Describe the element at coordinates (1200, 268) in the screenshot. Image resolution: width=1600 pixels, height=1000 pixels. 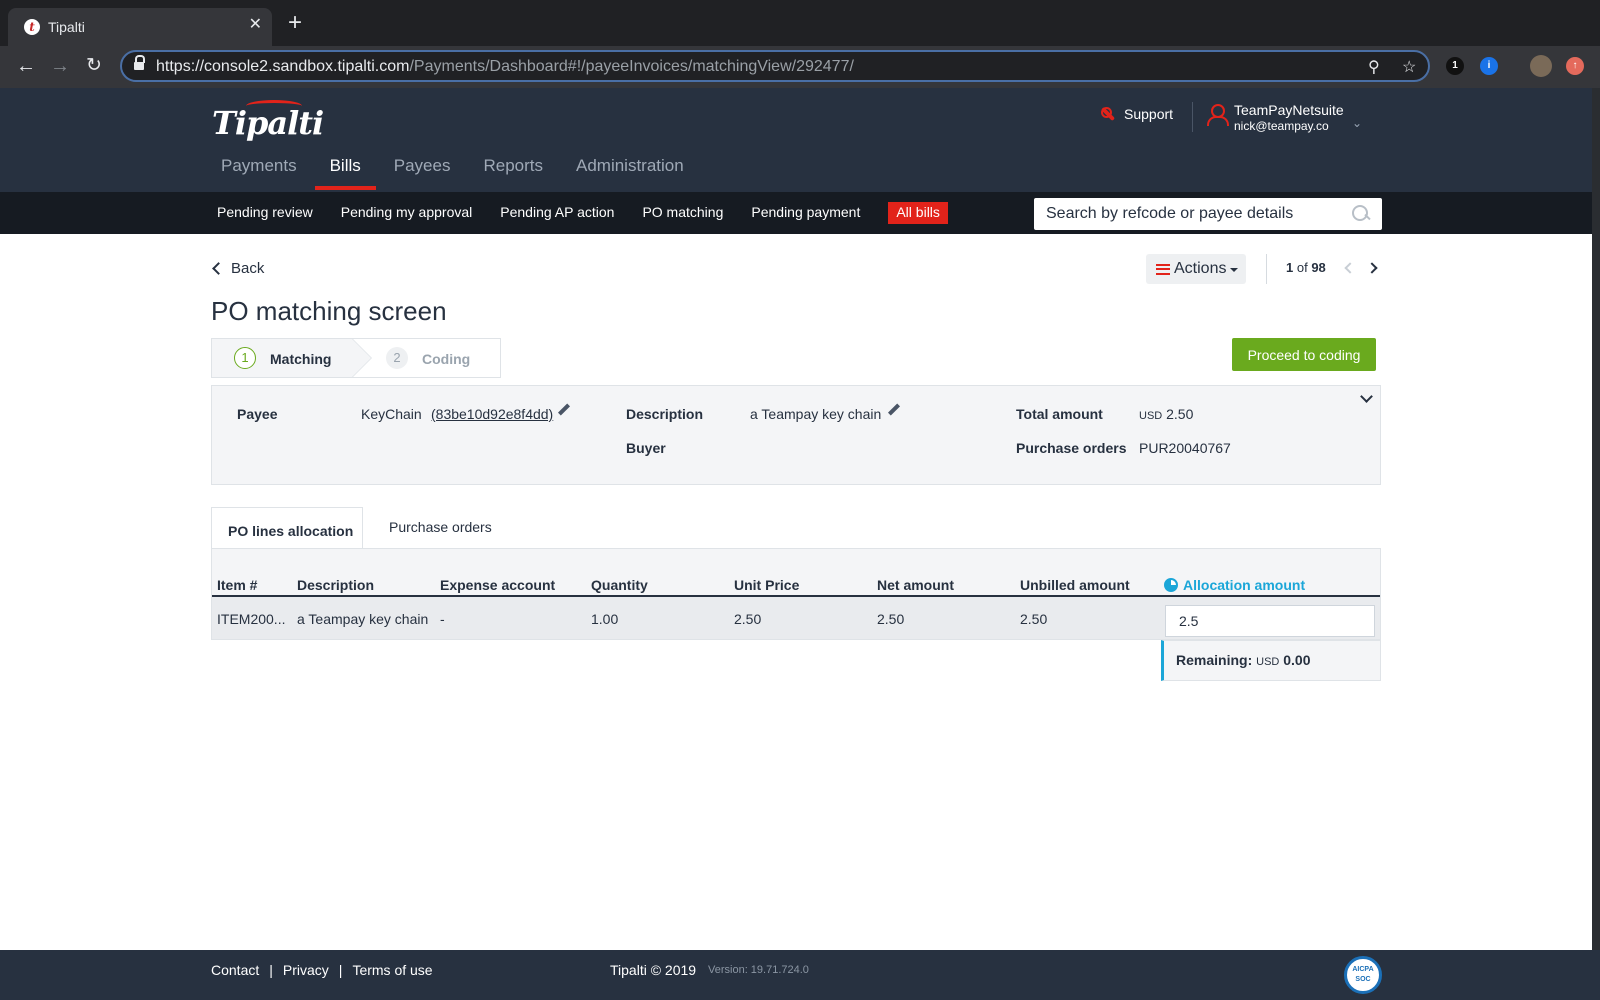
I see `actions-label: Actions` at that location.